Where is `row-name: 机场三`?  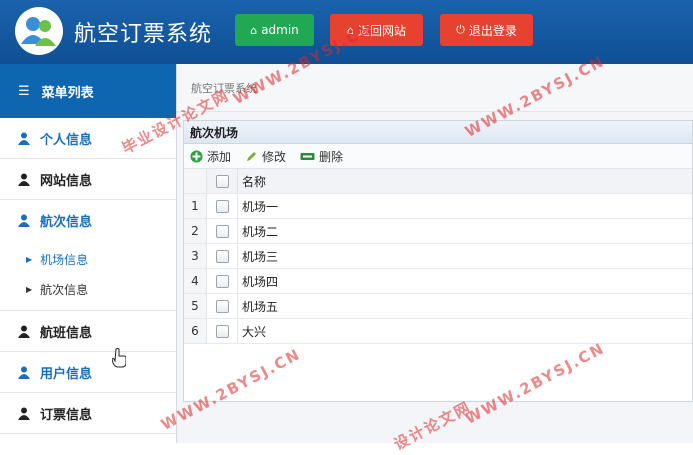
row-name: 机场三 is located at coordinates (464, 256).